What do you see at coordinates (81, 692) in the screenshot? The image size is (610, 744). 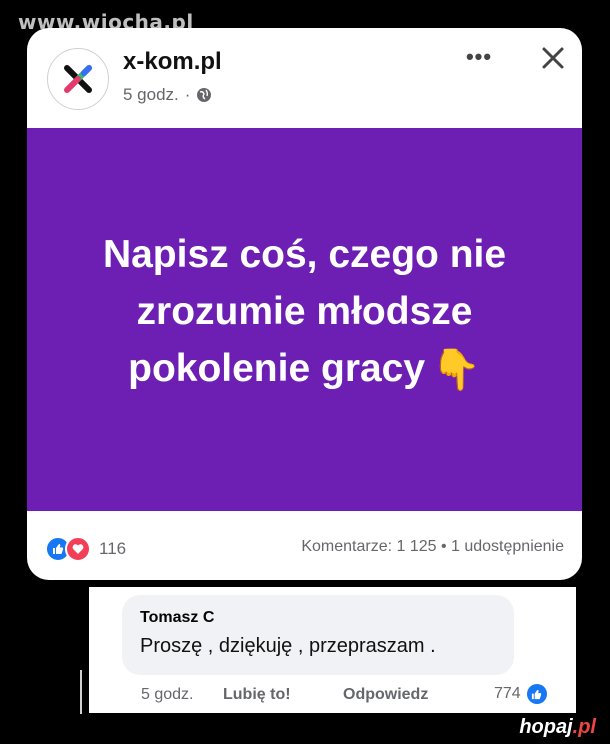 I see `thread-line` at bounding box center [81, 692].